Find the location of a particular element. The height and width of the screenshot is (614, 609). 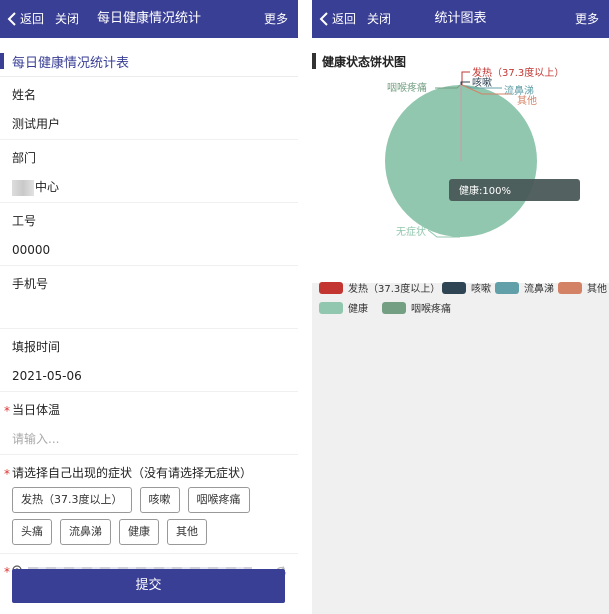

legend-item-fever: 发热（37.3度以上） is located at coordinates (379, 287).